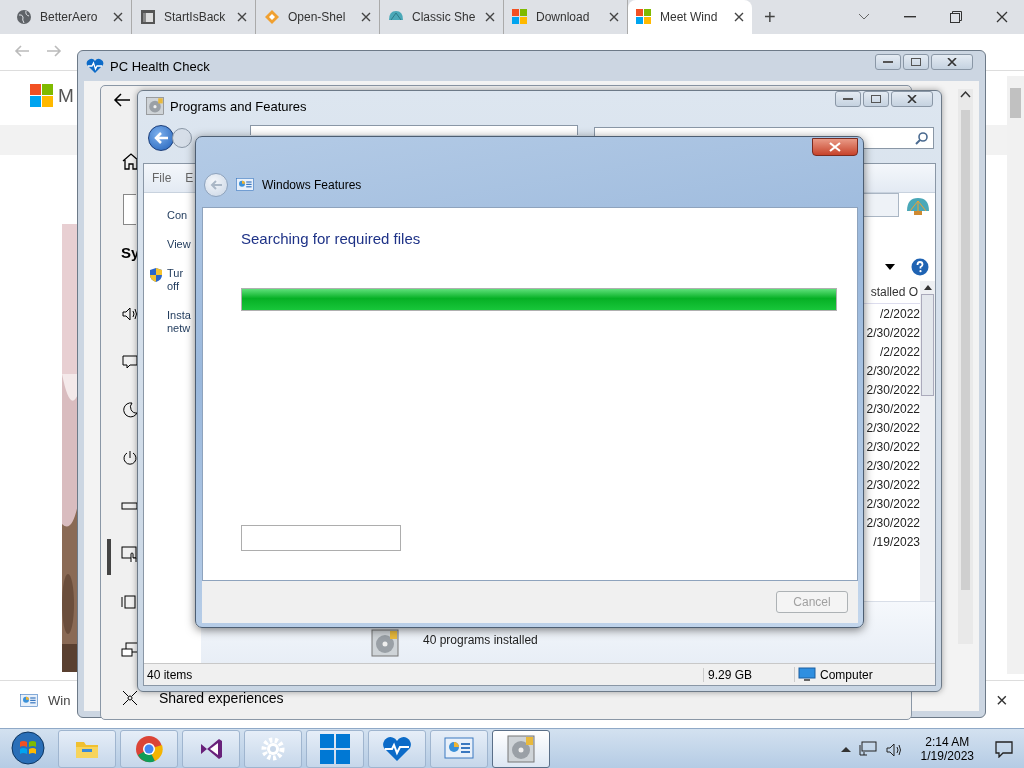  What do you see at coordinates (770, 17) in the screenshot?
I see `new-tab-button: +` at bounding box center [770, 17].